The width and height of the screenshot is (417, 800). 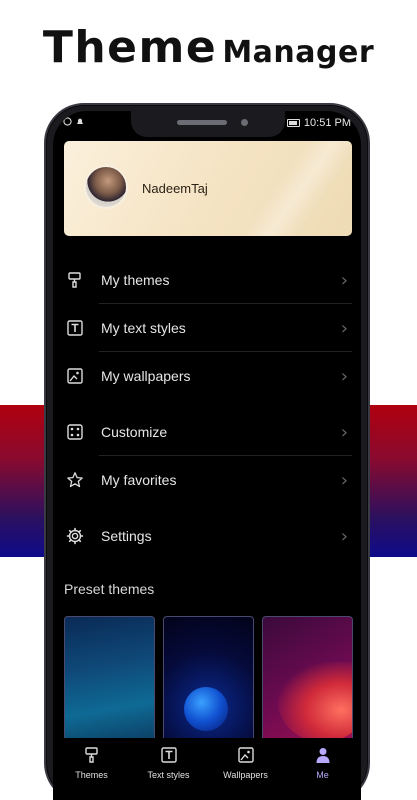 I want to click on bottom-nav: Themes Text styles Wallpapers Me, so click(x=207, y=768).